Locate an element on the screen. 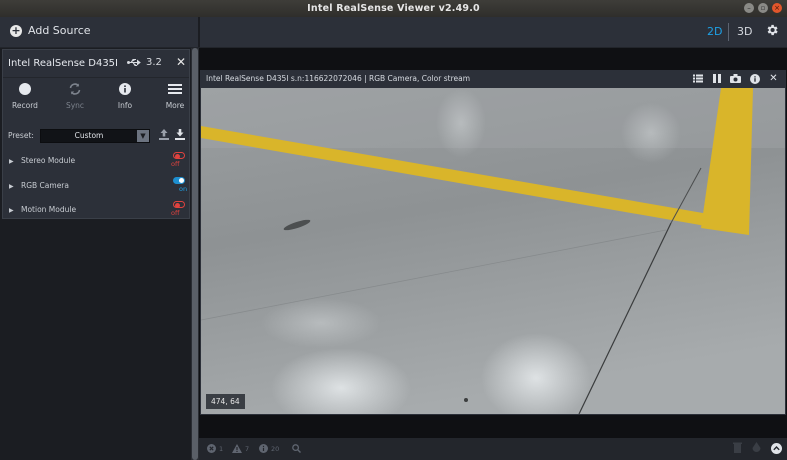 Image resolution: width=787 pixels, height=460 pixels. download-icon is located at coordinates (180, 134).